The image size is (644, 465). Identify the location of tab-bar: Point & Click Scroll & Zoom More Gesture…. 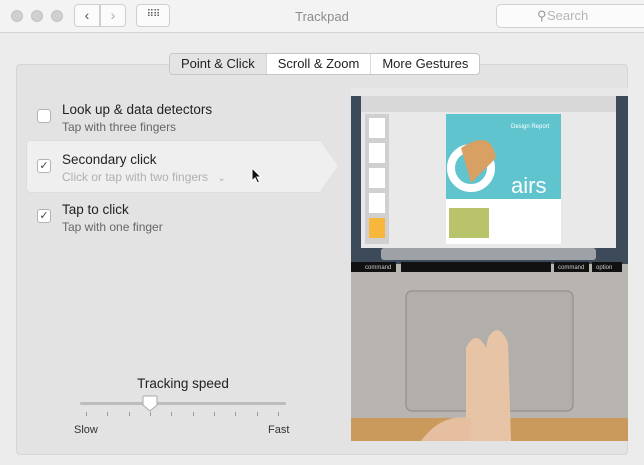
(325, 64).